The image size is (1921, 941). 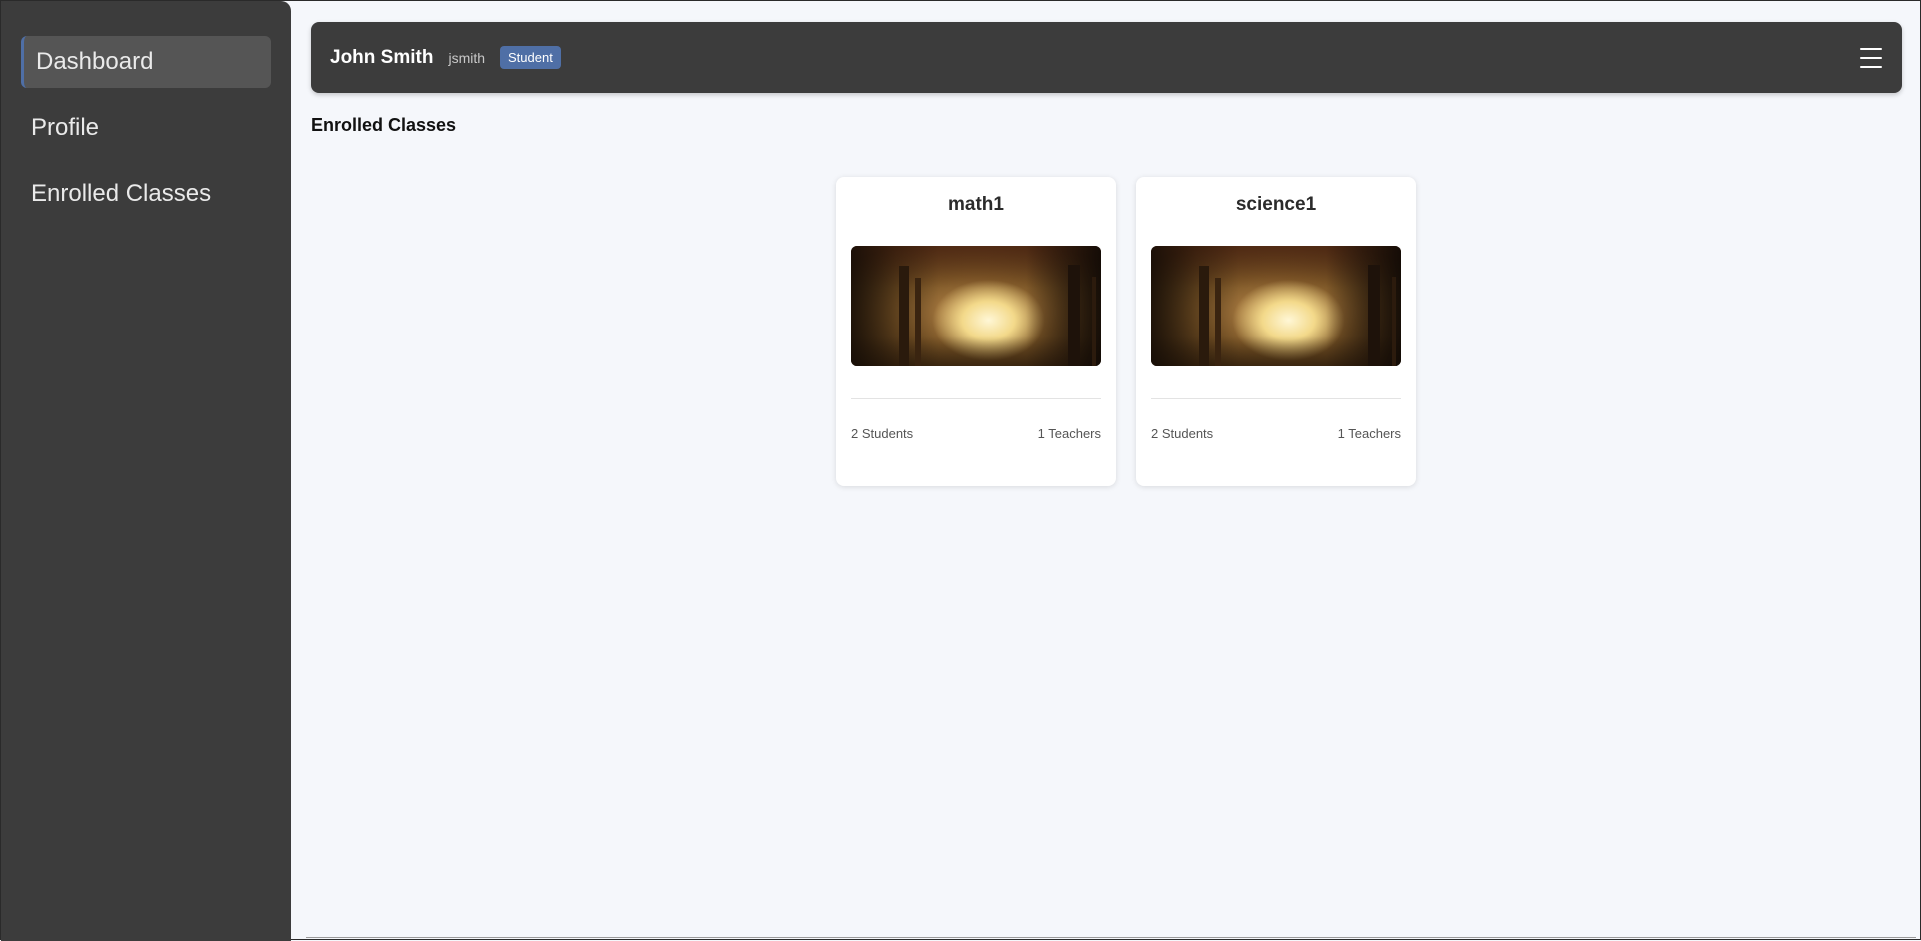 What do you see at coordinates (384, 125) in the screenshot?
I see `page-title: Enrolled Classes` at bounding box center [384, 125].